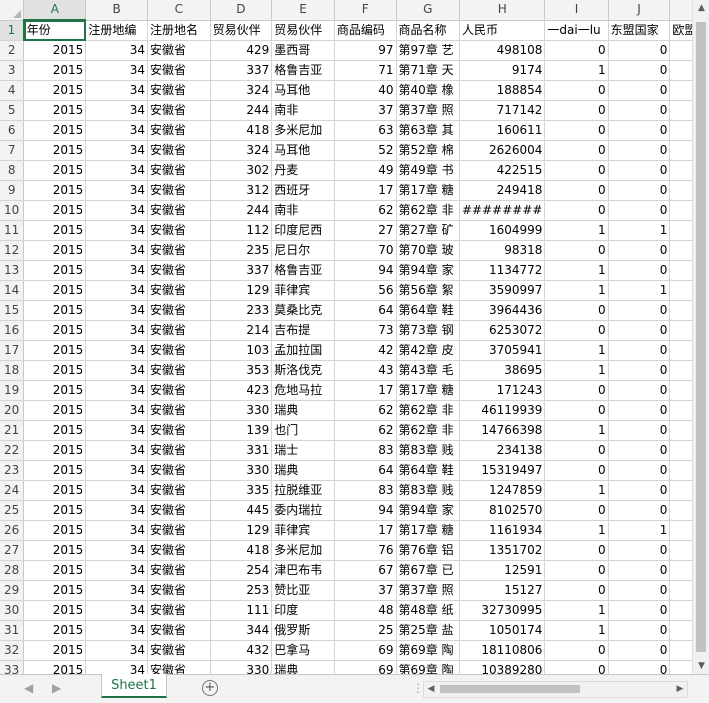 The height and width of the screenshot is (703, 709). What do you see at coordinates (303, 450) in the screenshot?
I see `data-cell: 瑞士` at bounding box center [303, 450].